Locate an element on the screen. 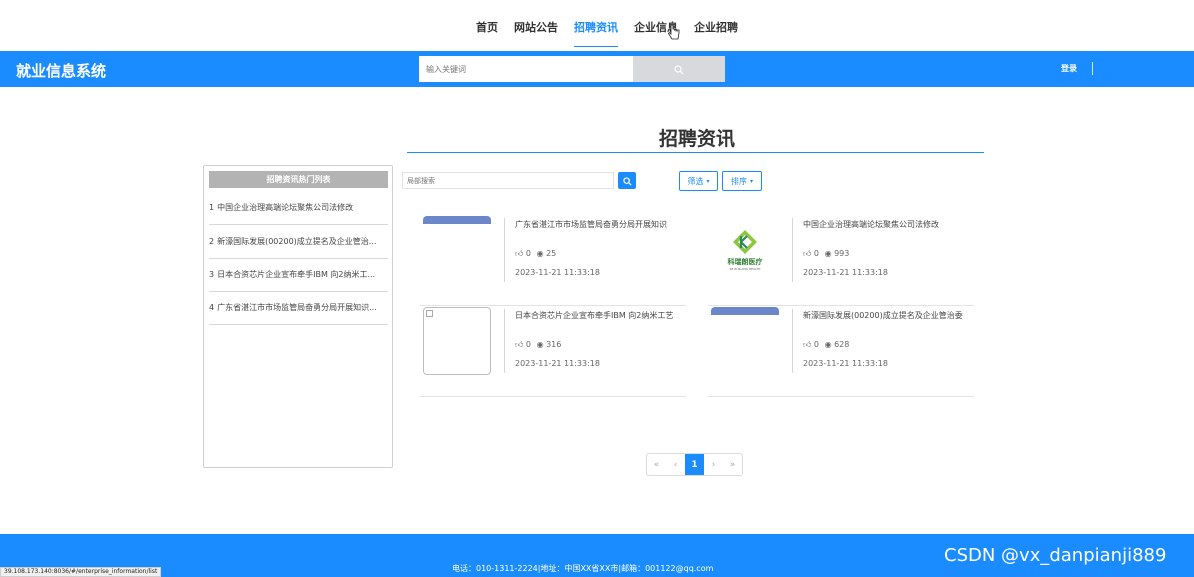 The width and height of the screenshot is (1194, 577). hot-item-number: 4 is located at coordinates (212, 307).